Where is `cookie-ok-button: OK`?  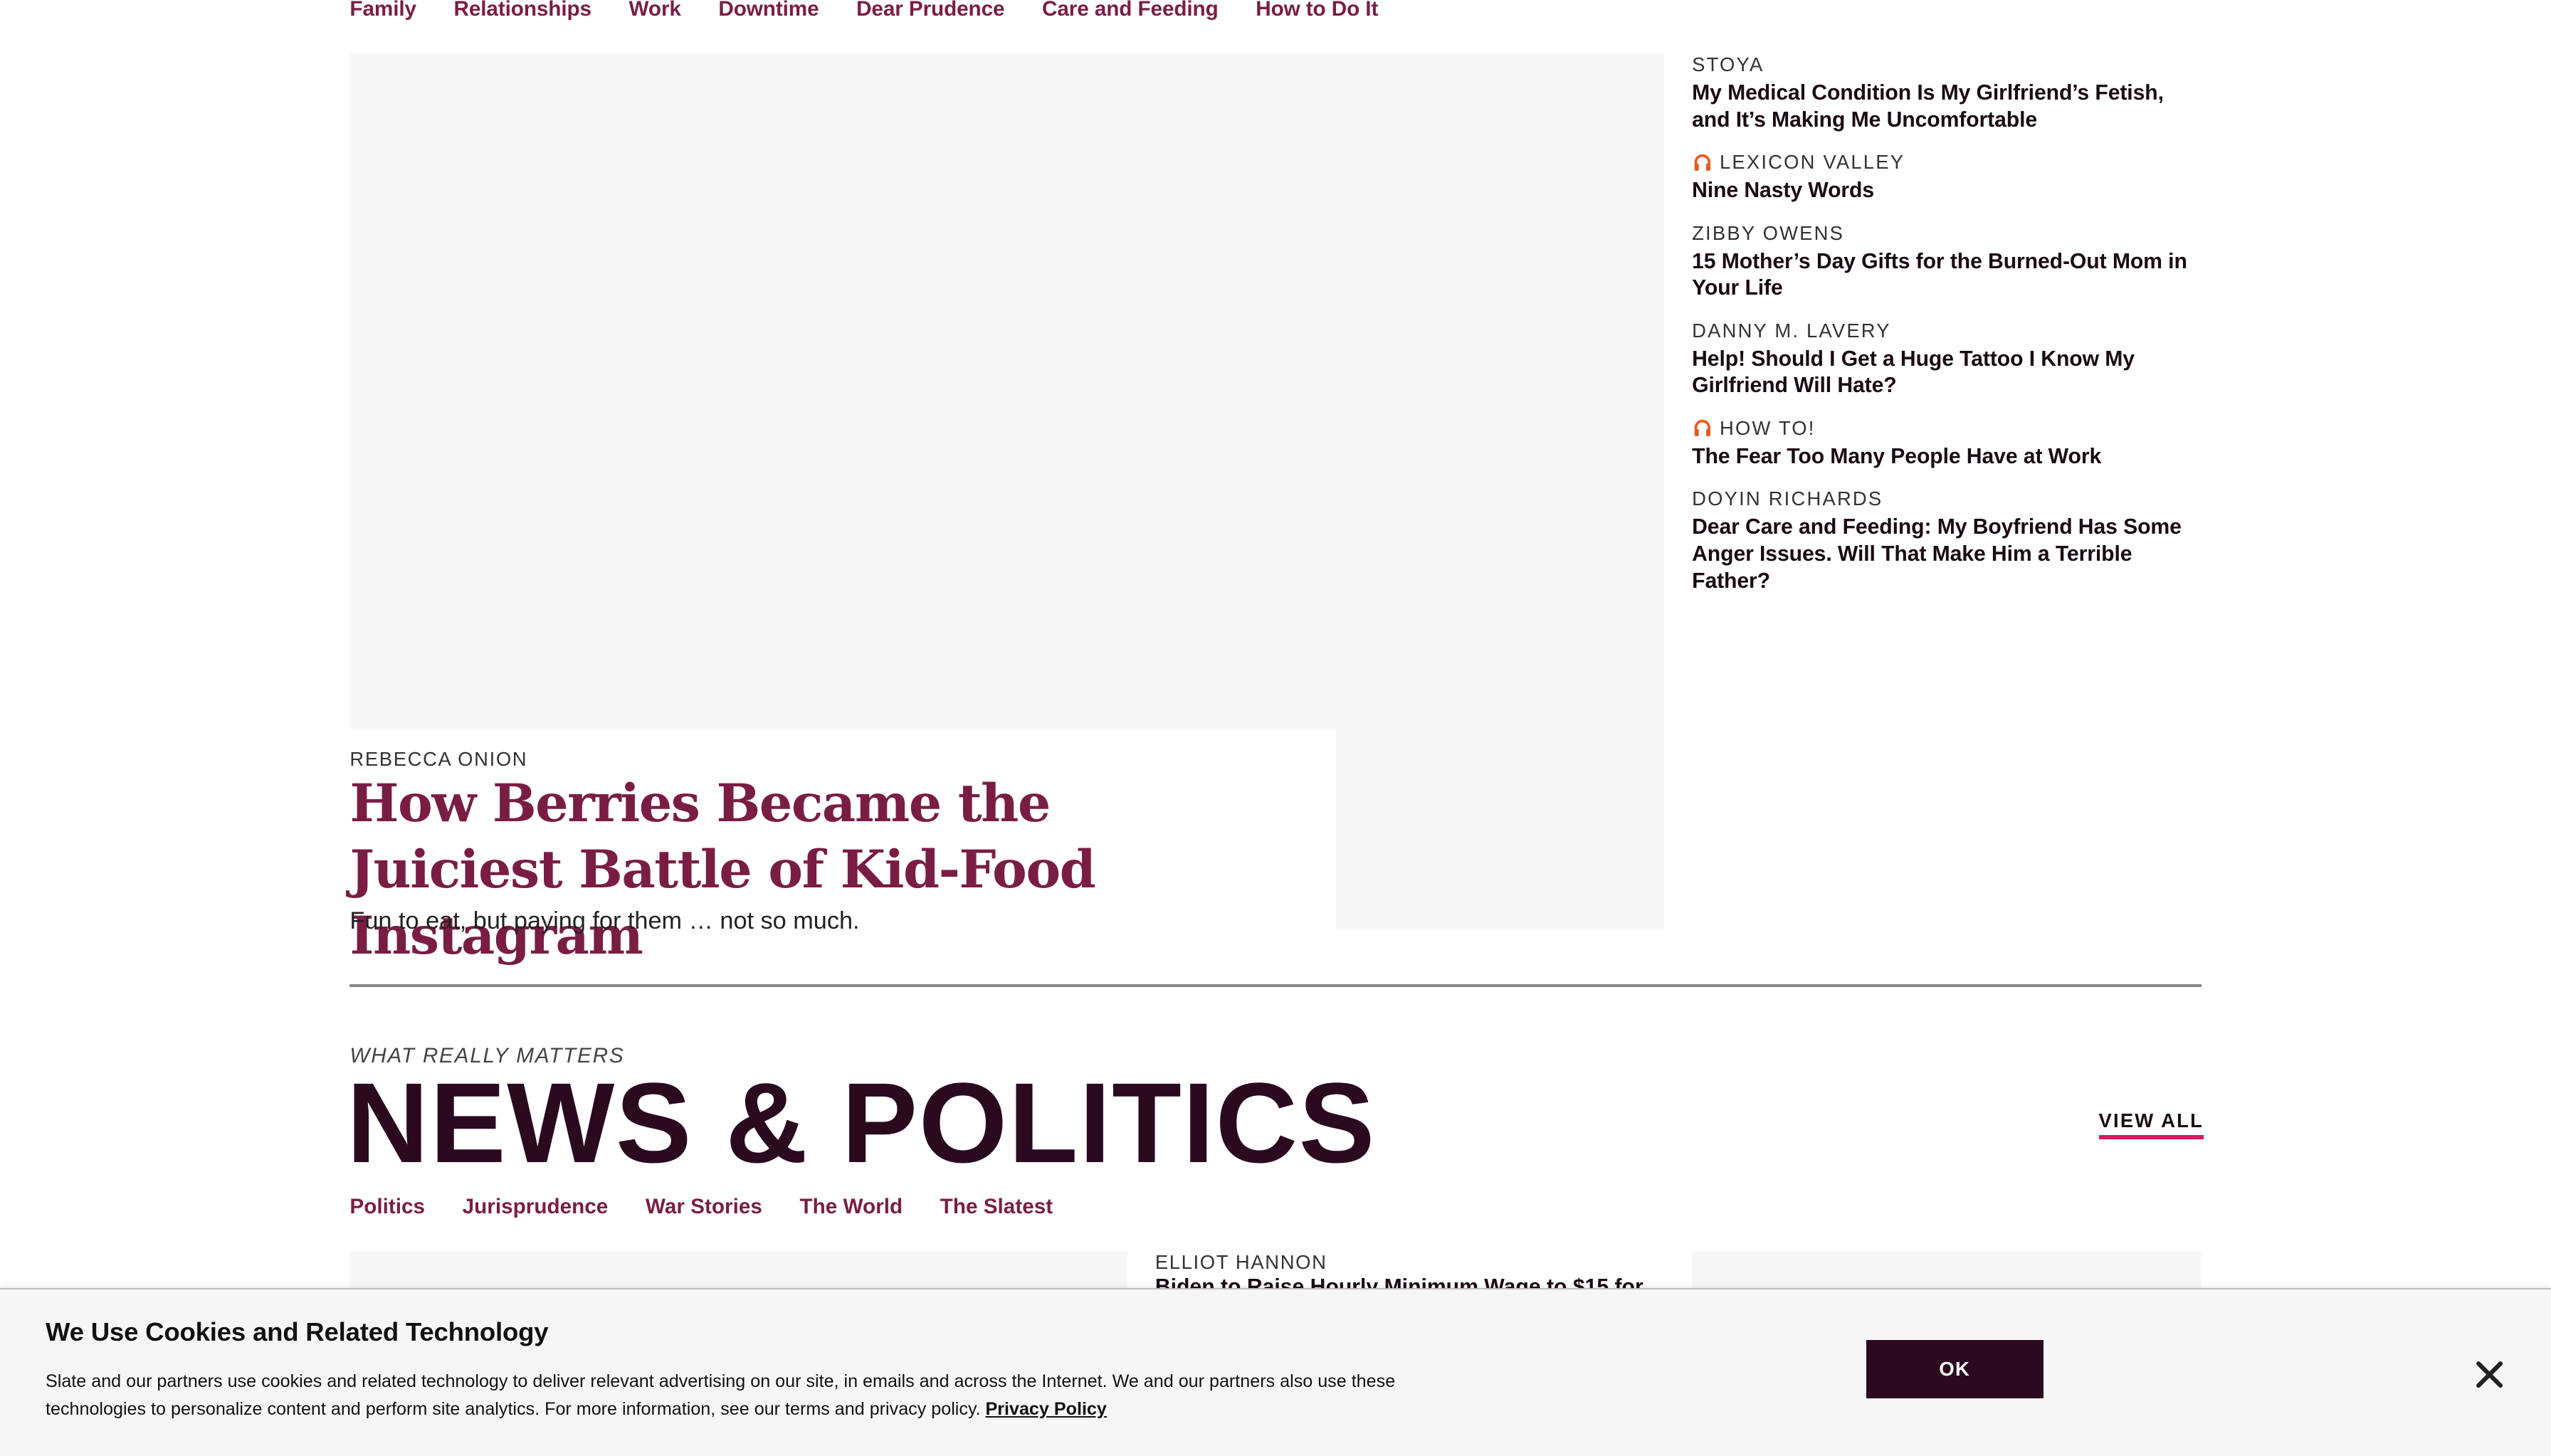 cookie-ok-button: OK is located at coordinates (1955, 1369).